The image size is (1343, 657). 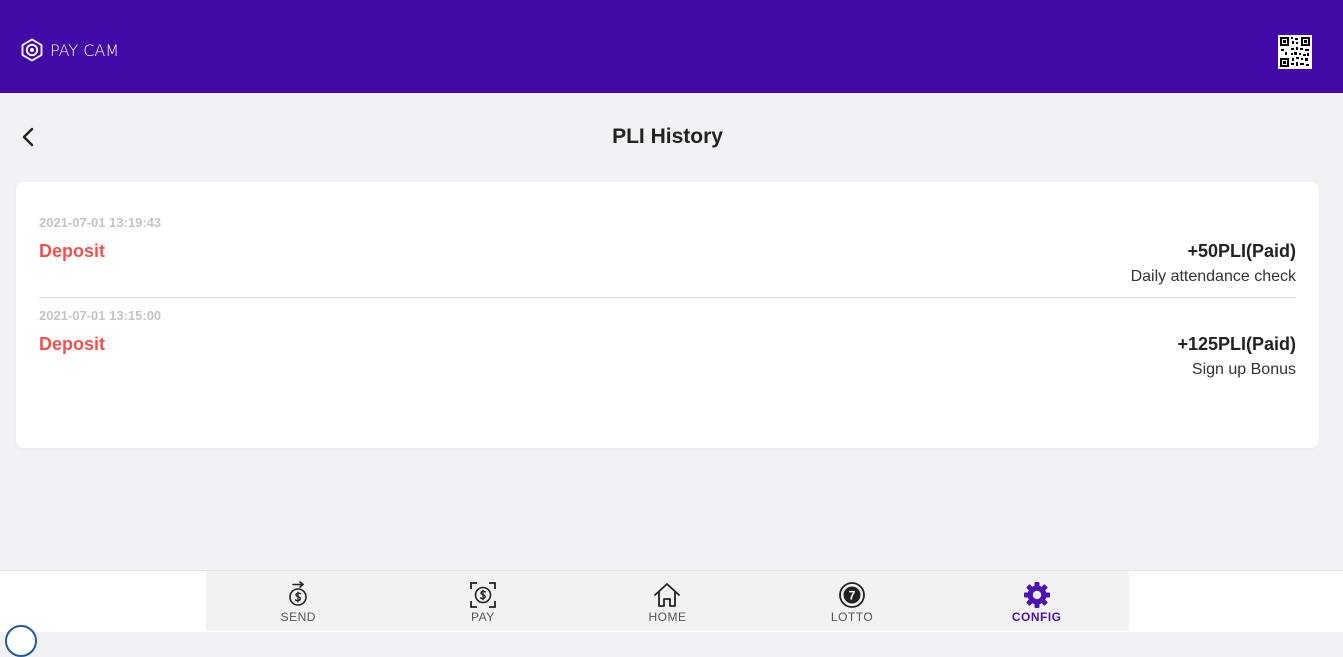 I want to click on nav-label: CONFIG, so click(x=1036, y=617).